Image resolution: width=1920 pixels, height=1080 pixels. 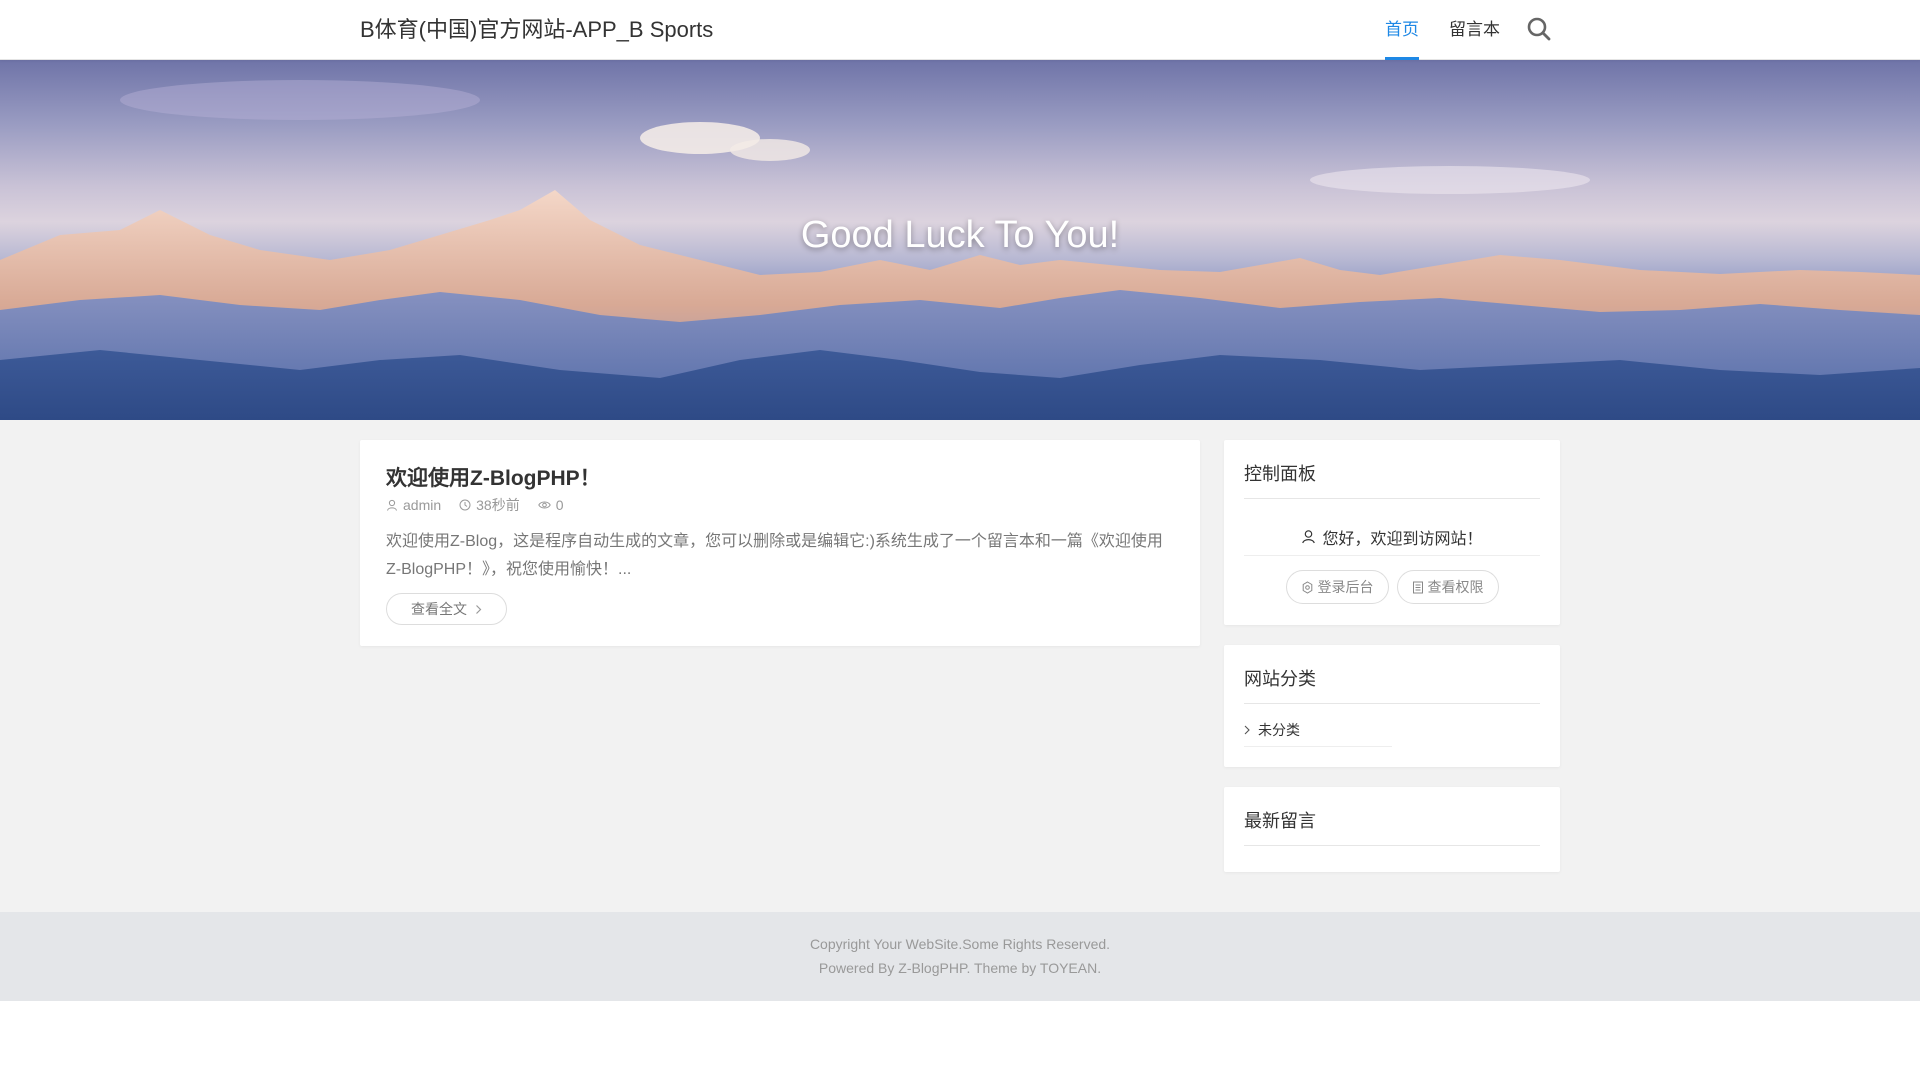 I want to click on site-title: B体育(中国)官方网站-APP_B Sports, so click(x=536, y=30).